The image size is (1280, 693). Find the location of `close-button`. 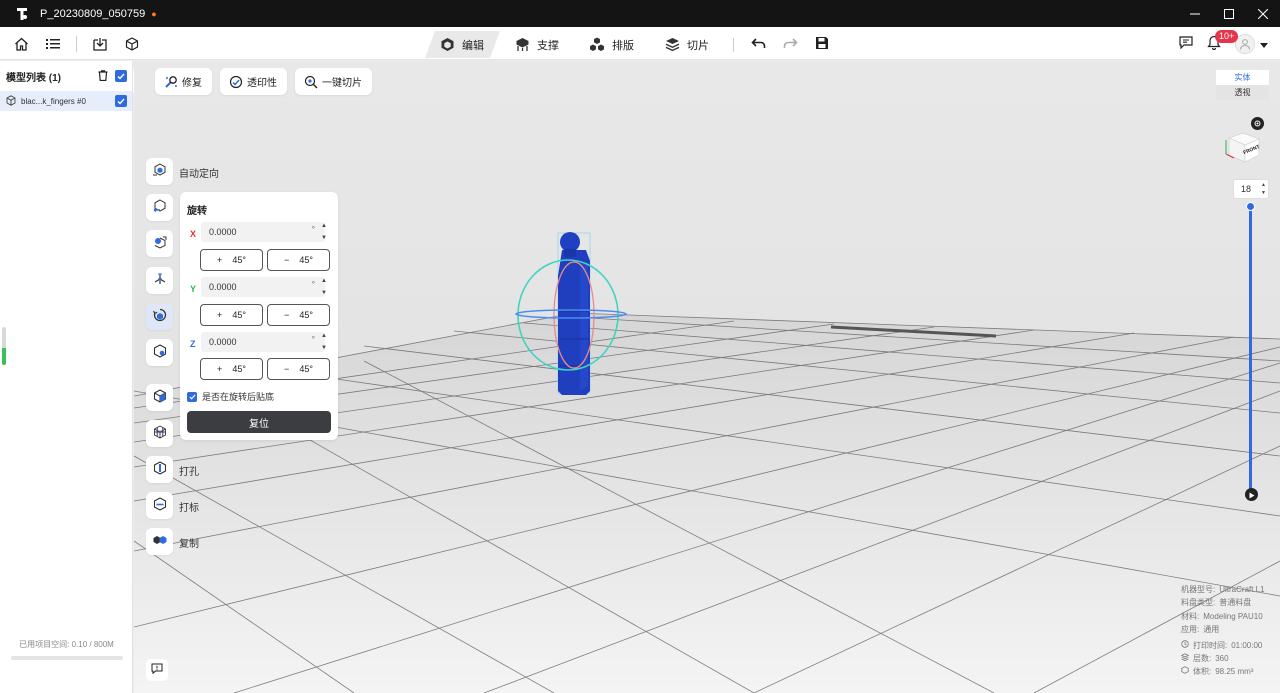

close-button is located at coordinates (1263, 13).